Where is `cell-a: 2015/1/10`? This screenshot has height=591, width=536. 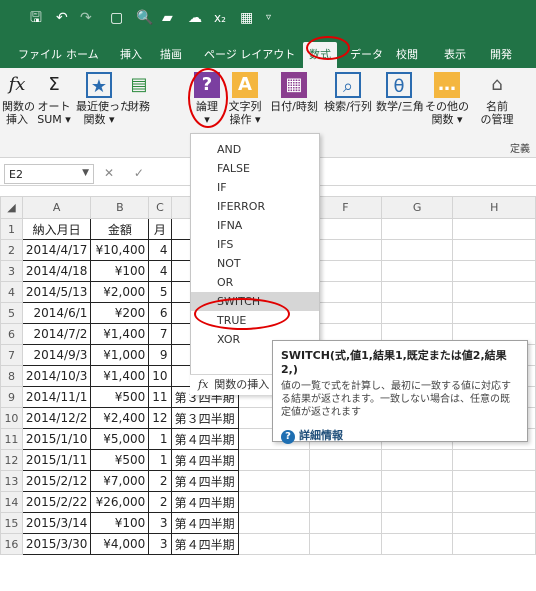
cell-a: 2015/1/10 is located at coordinates (56, 439).